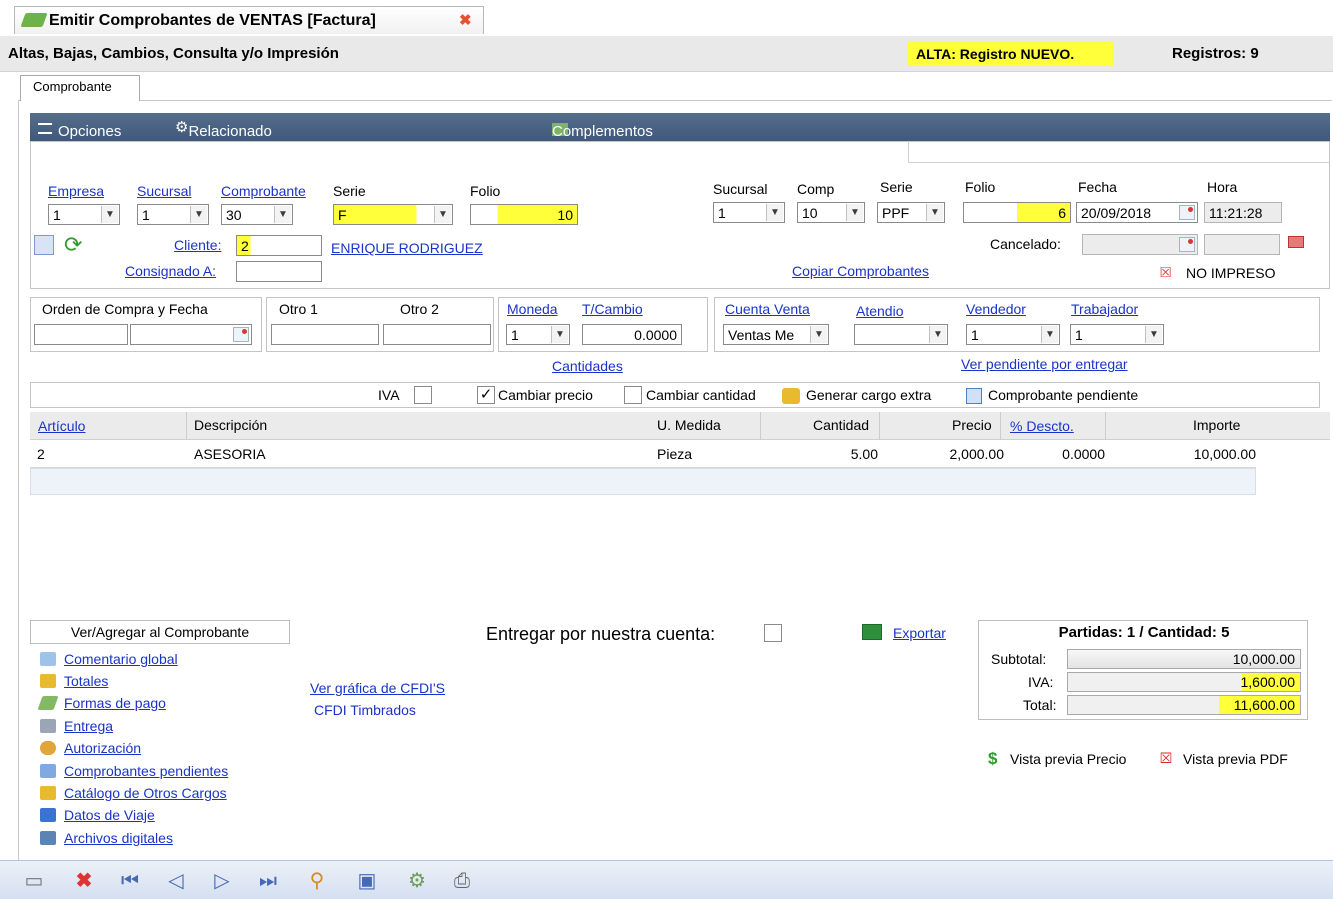 The height and width of the screenshot is (899, 1333). I want to click on tcambio-field: 0.0000, so click(632, 334).